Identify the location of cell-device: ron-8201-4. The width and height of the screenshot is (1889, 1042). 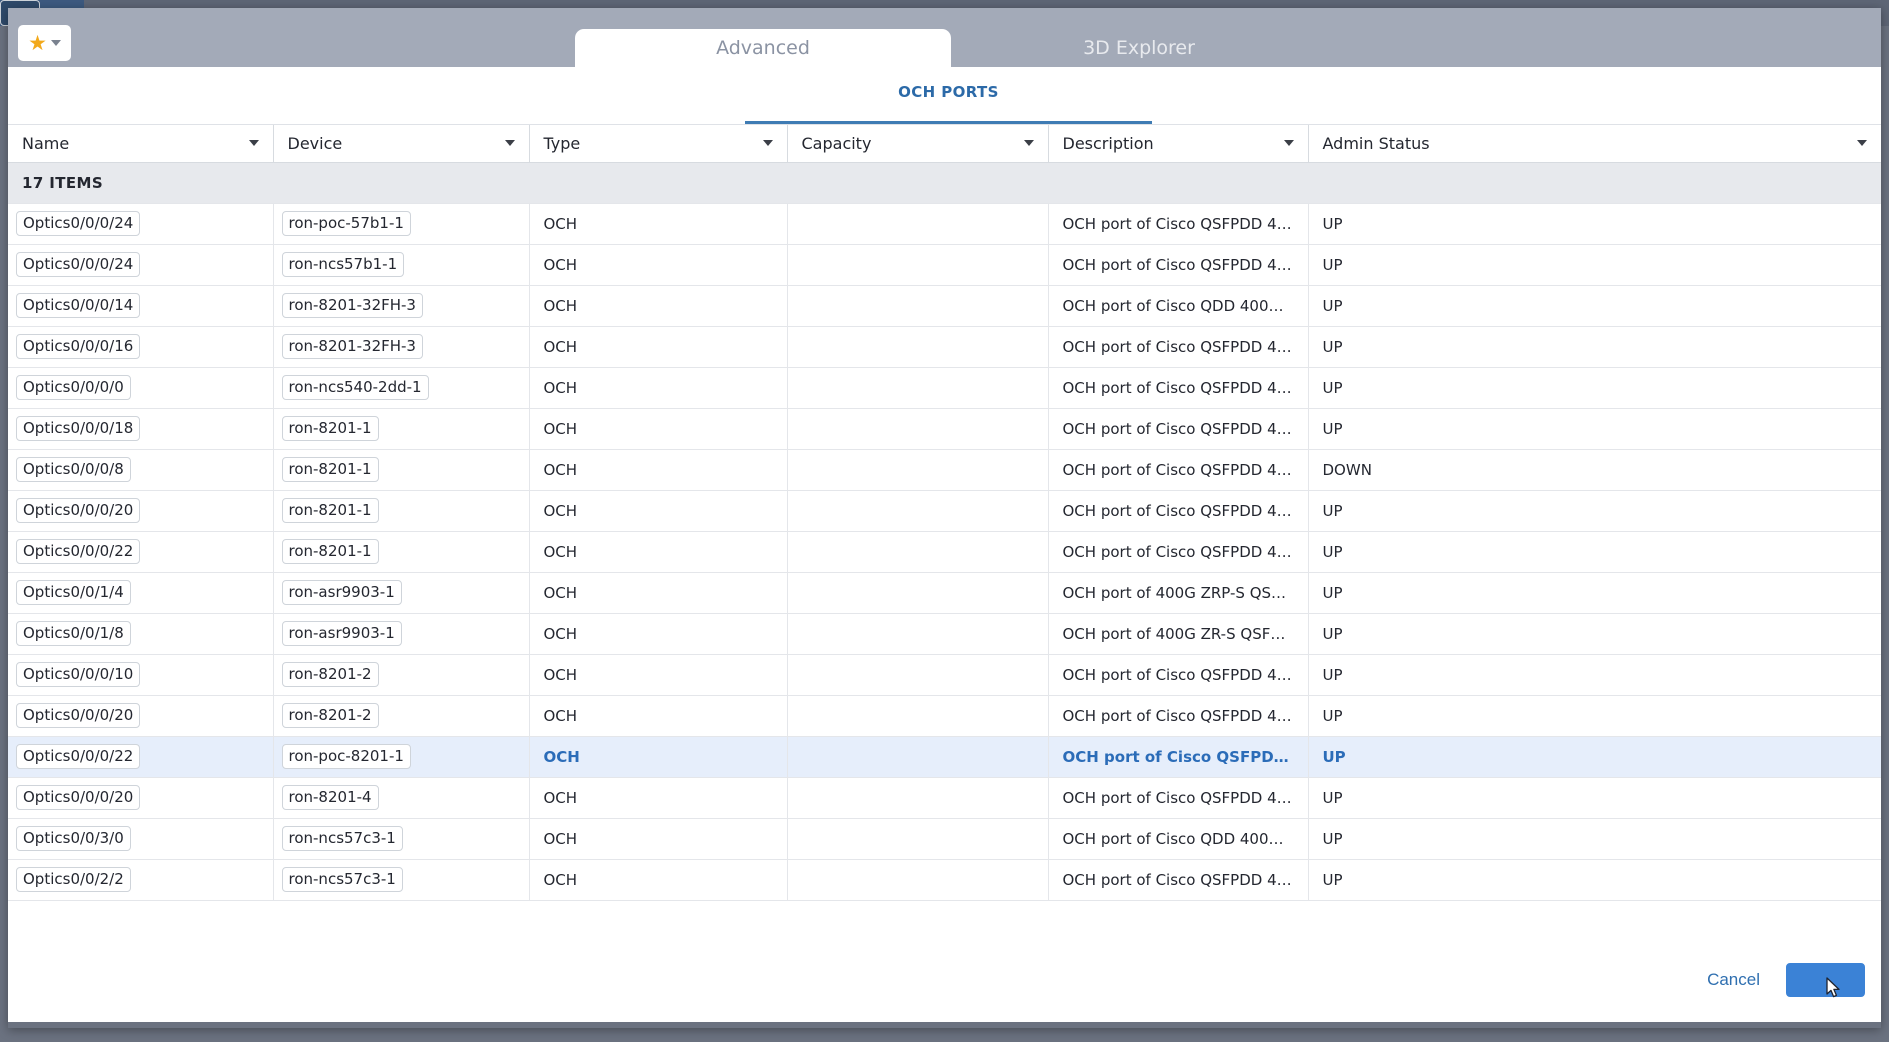
(401, 798).